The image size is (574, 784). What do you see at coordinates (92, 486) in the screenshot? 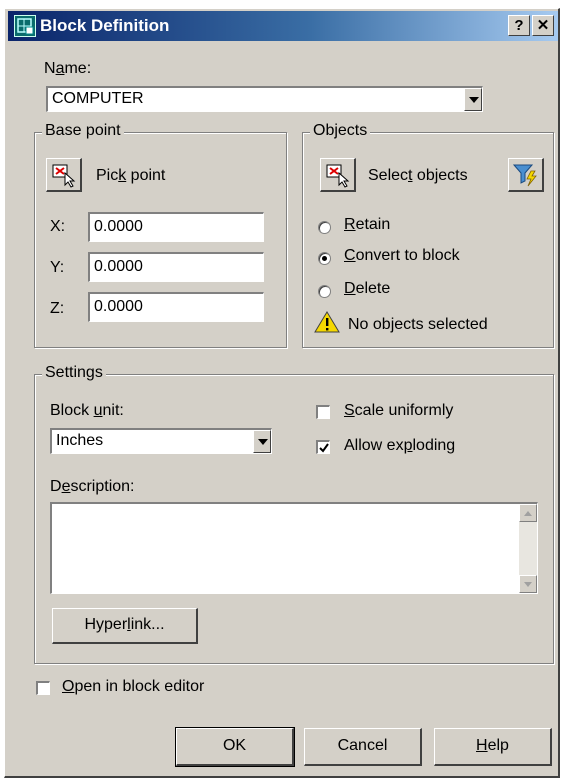
I see `description-label: Description:` at bounding box center [92, 486].